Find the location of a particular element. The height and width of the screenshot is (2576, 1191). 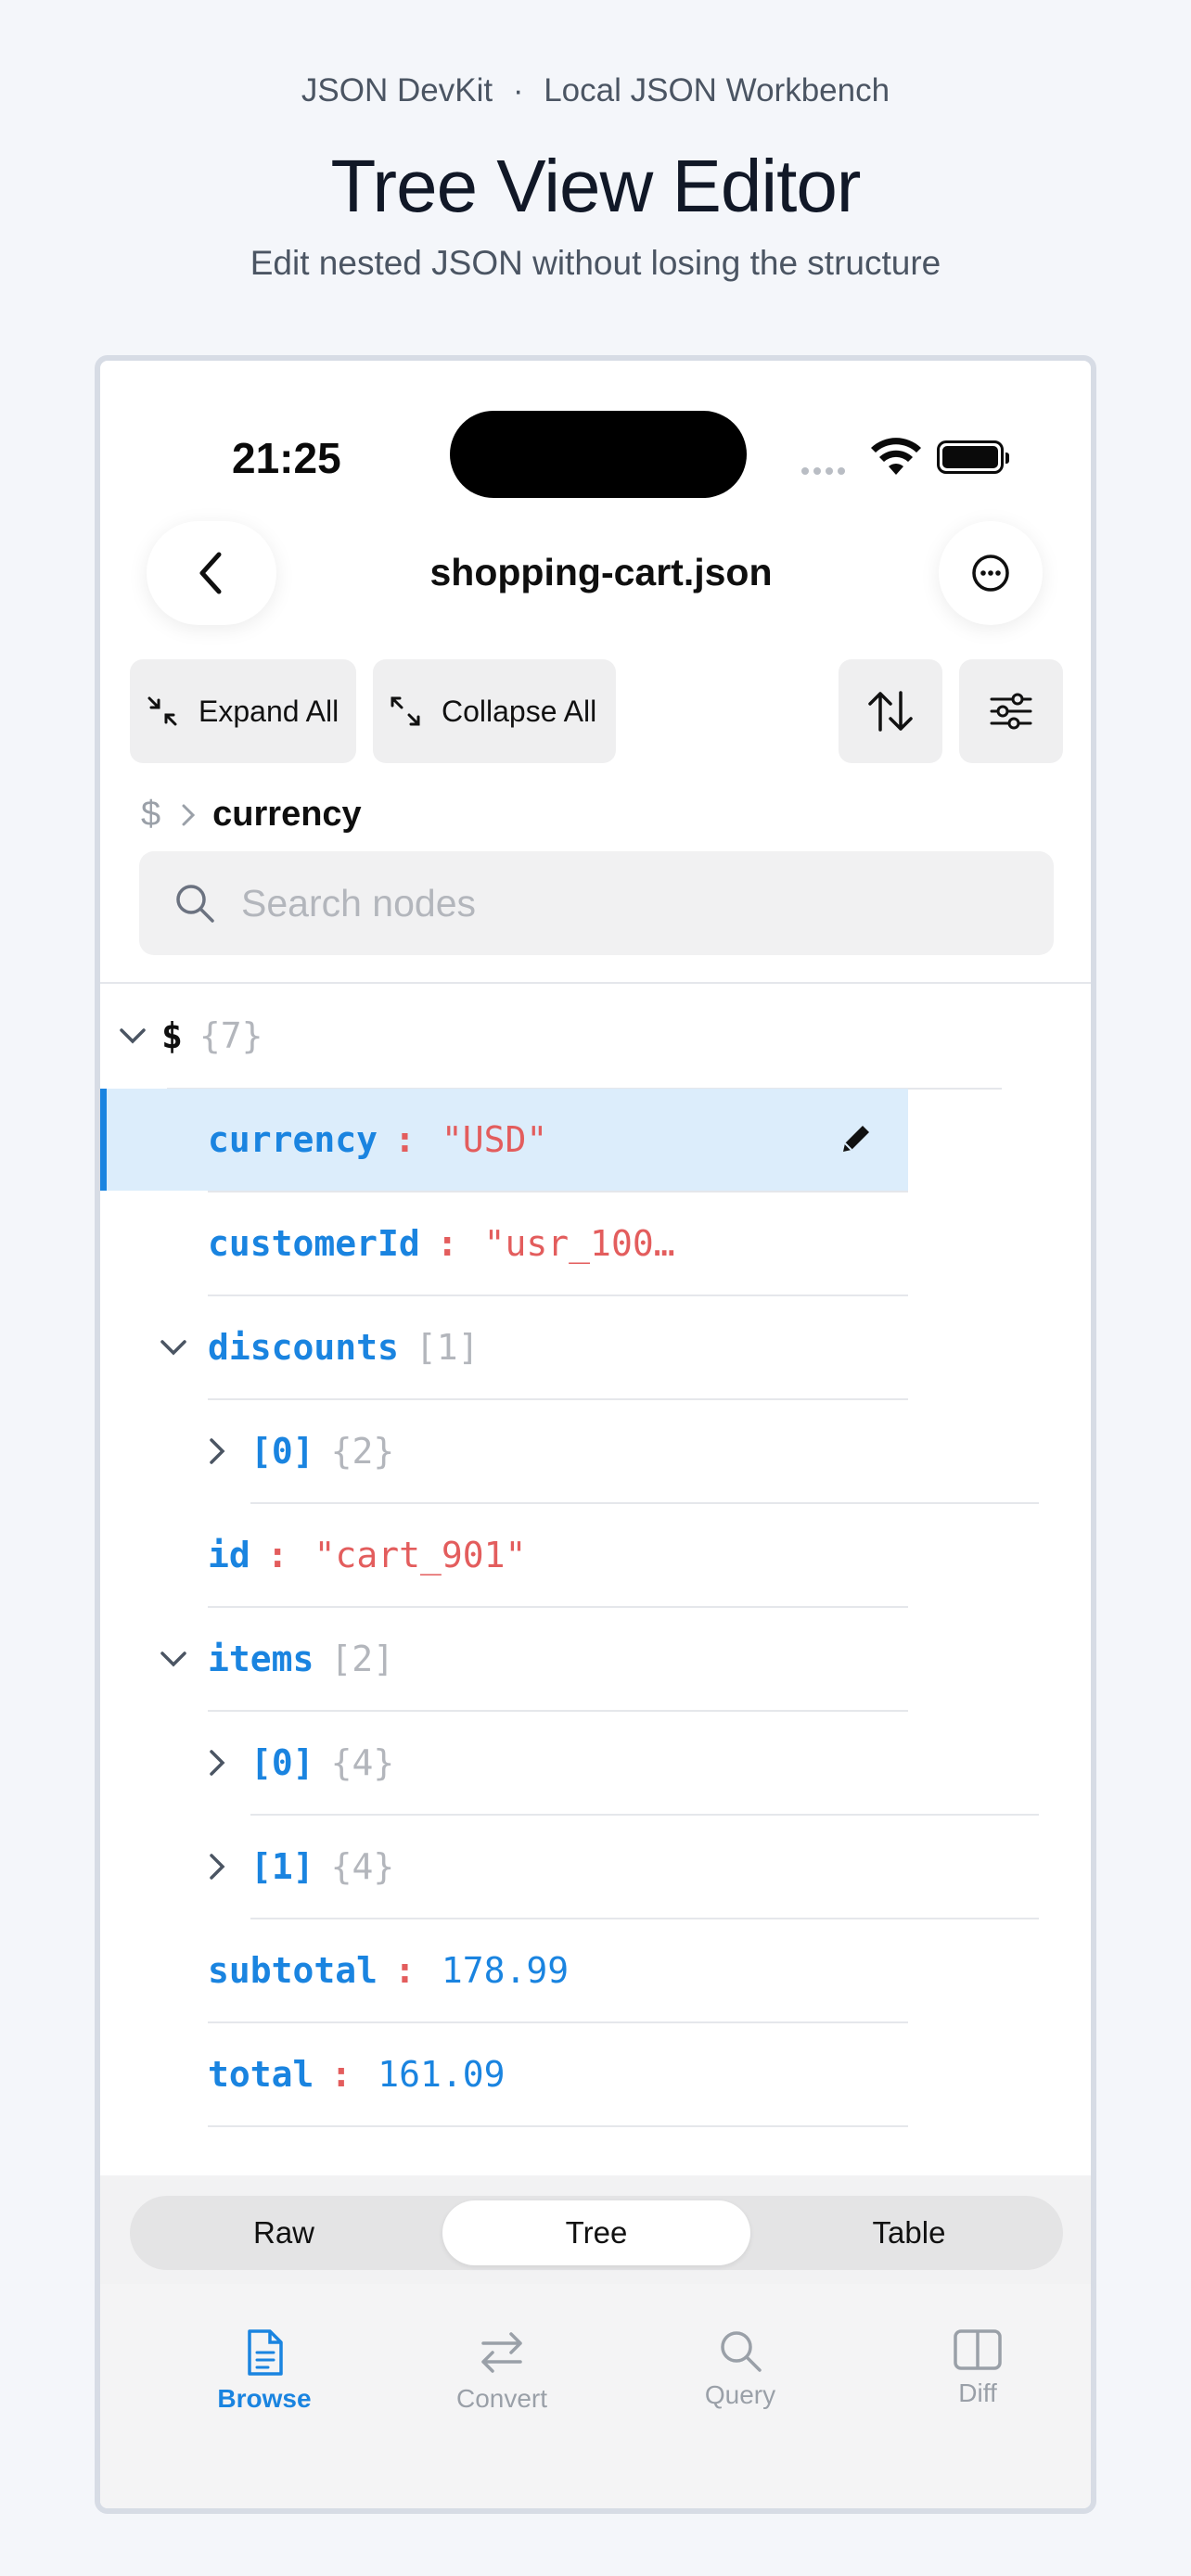

tab-convert-label: Convert is located at coordinates (501, 2398).